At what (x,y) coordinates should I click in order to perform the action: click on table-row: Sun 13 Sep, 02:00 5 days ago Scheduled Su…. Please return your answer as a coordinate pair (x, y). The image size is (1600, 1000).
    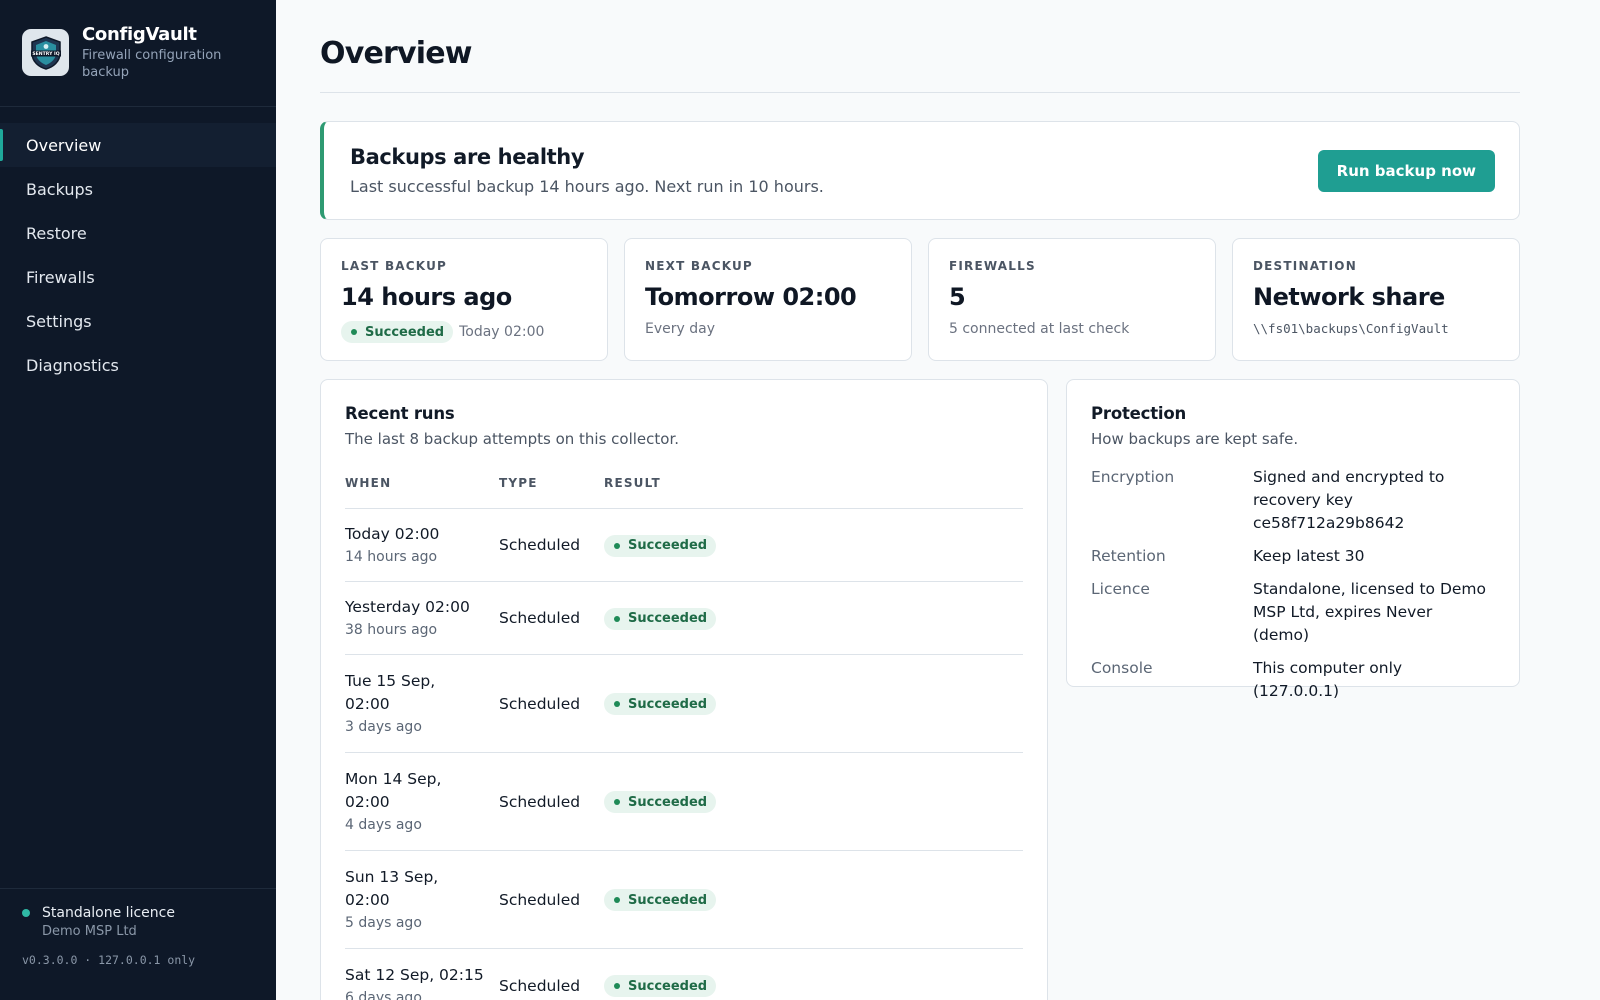
    Looking at the image, I should click on (684, 900).